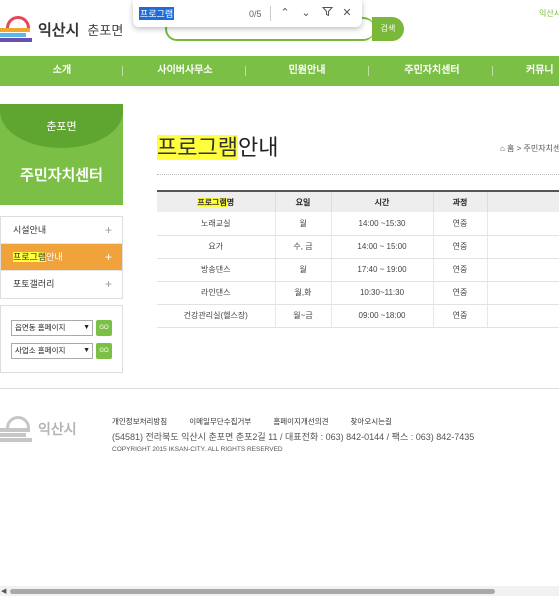 The image size is (559, 596). I want to click on find-filter-icon, so click(327, 13).